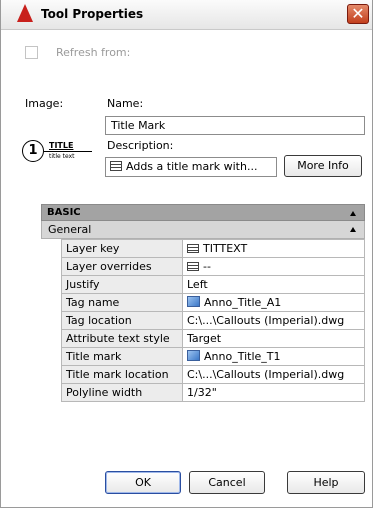 The width and height of the screenshot is (373, 508). Describe the element at coordinates (204, 338) in the screenshot. I see `property-value-text: Target` at that location.